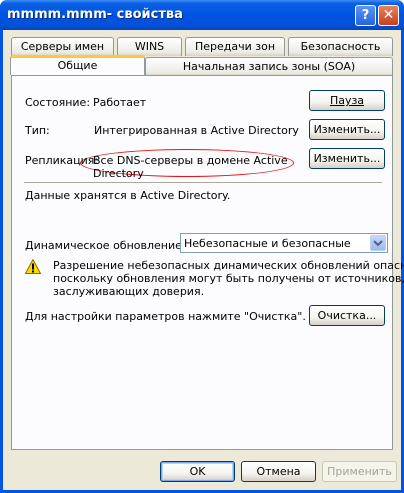 This screenshot has width=404, height=493. I want to click on dynamic-update-label: Динамическое обновление:, so click(105, 245).